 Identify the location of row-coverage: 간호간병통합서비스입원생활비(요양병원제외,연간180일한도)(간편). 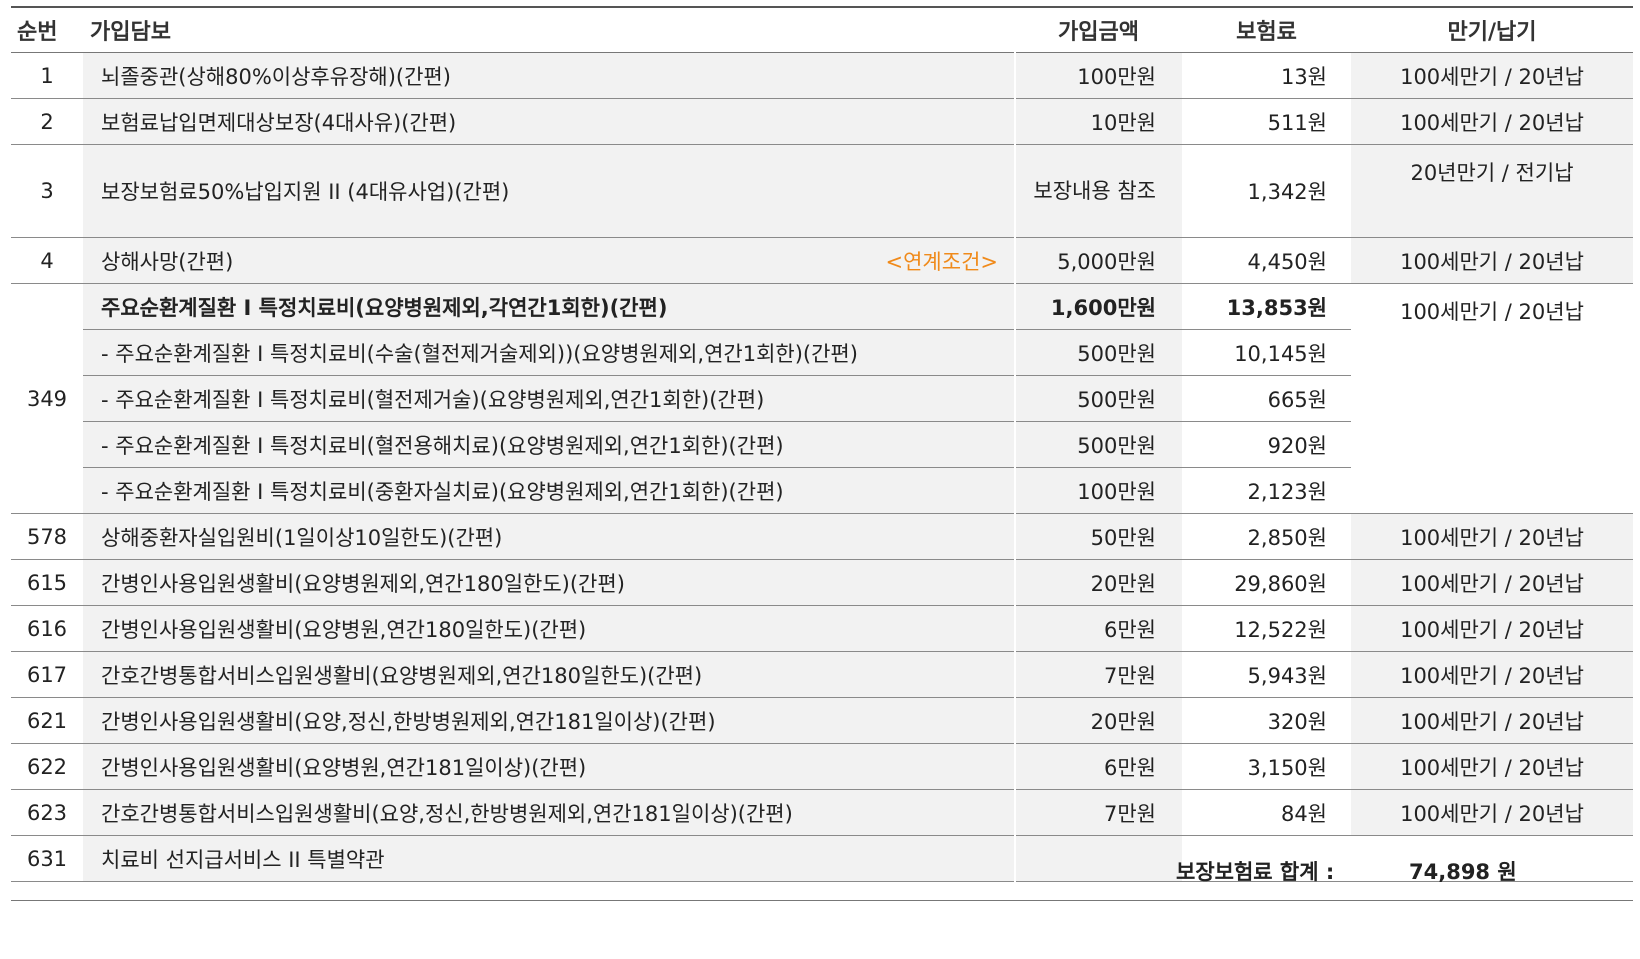
(549, 674).